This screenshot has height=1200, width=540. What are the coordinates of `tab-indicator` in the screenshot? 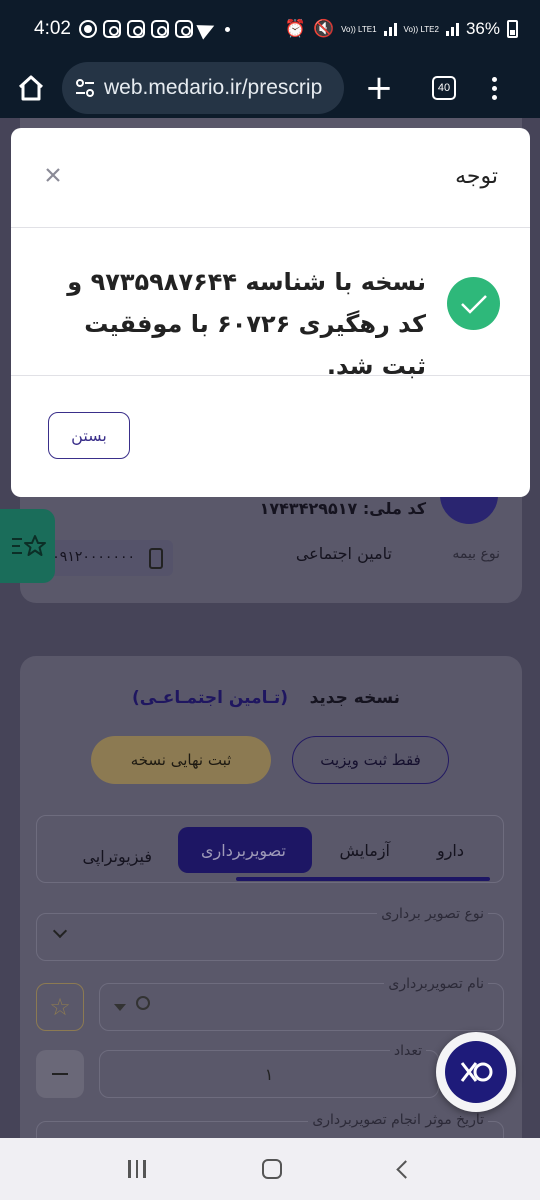 It's located at (363, 879).